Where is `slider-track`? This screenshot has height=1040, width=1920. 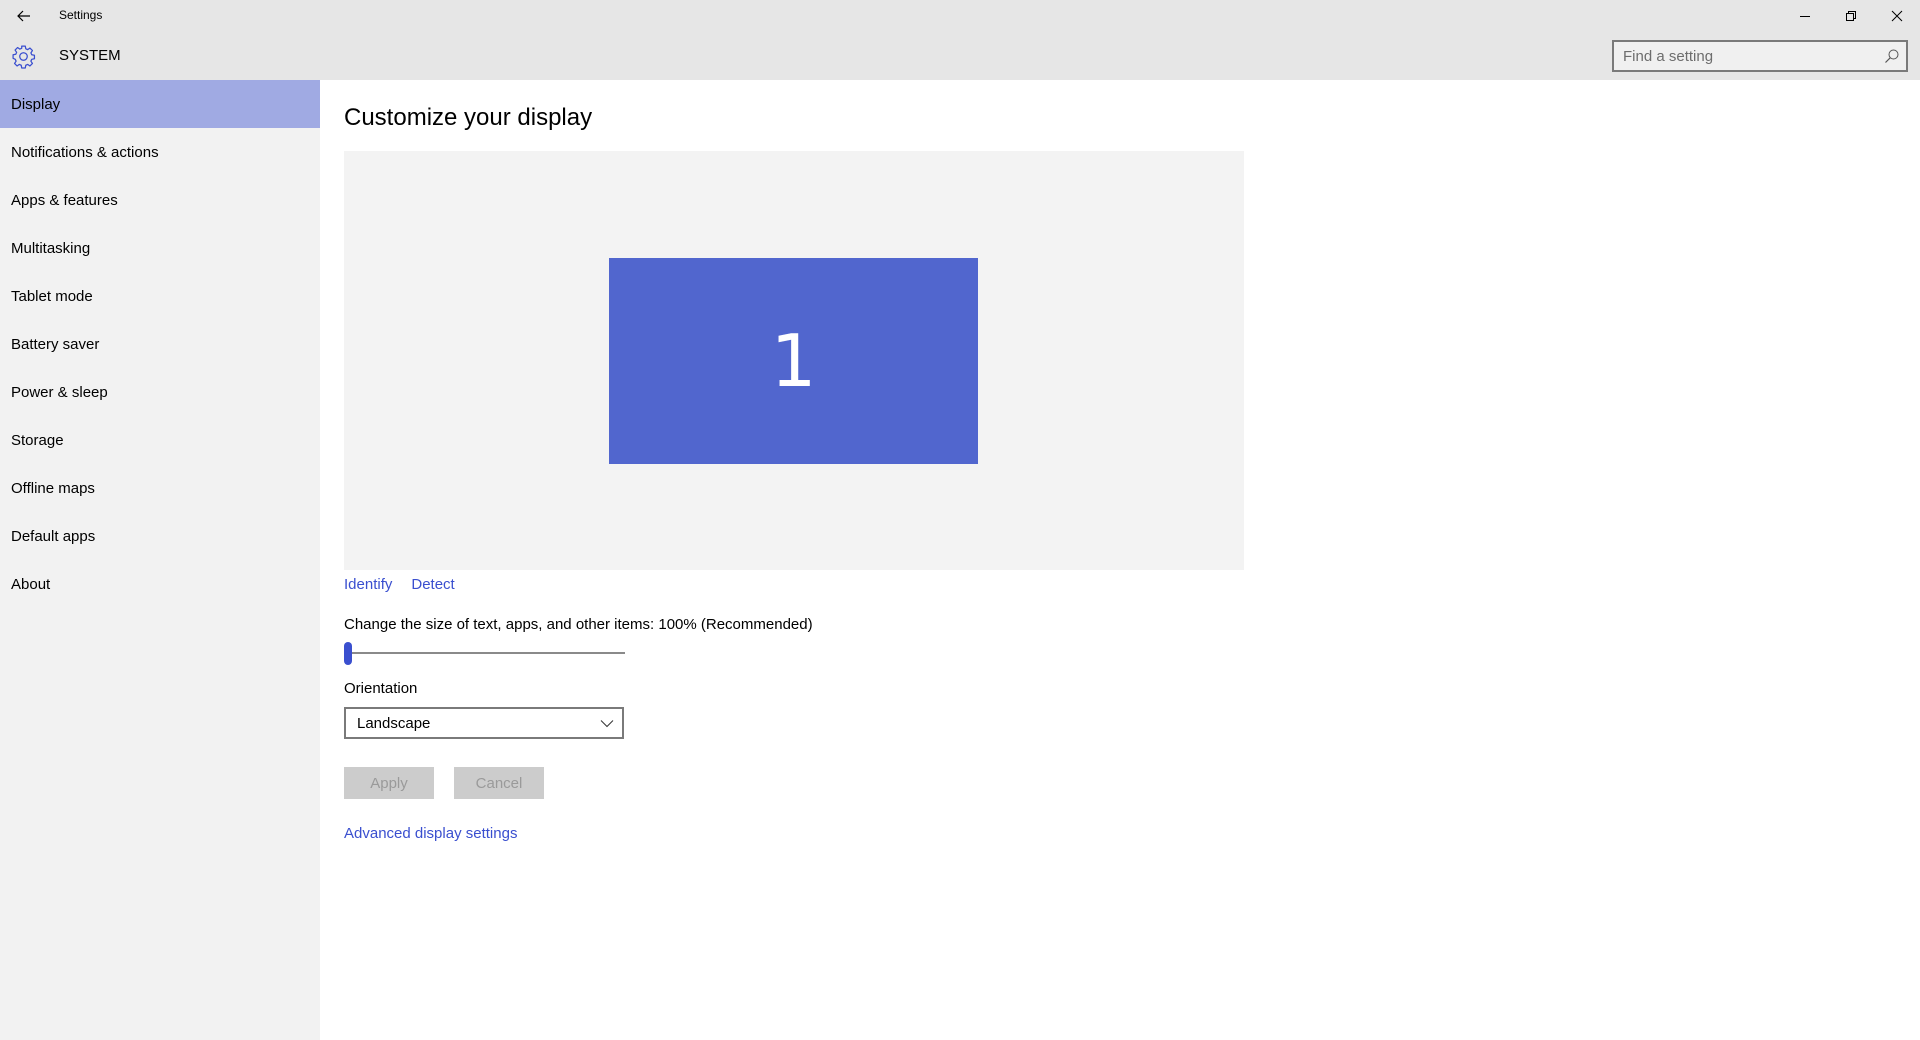 slider-track is located at coordinates (484, 653).